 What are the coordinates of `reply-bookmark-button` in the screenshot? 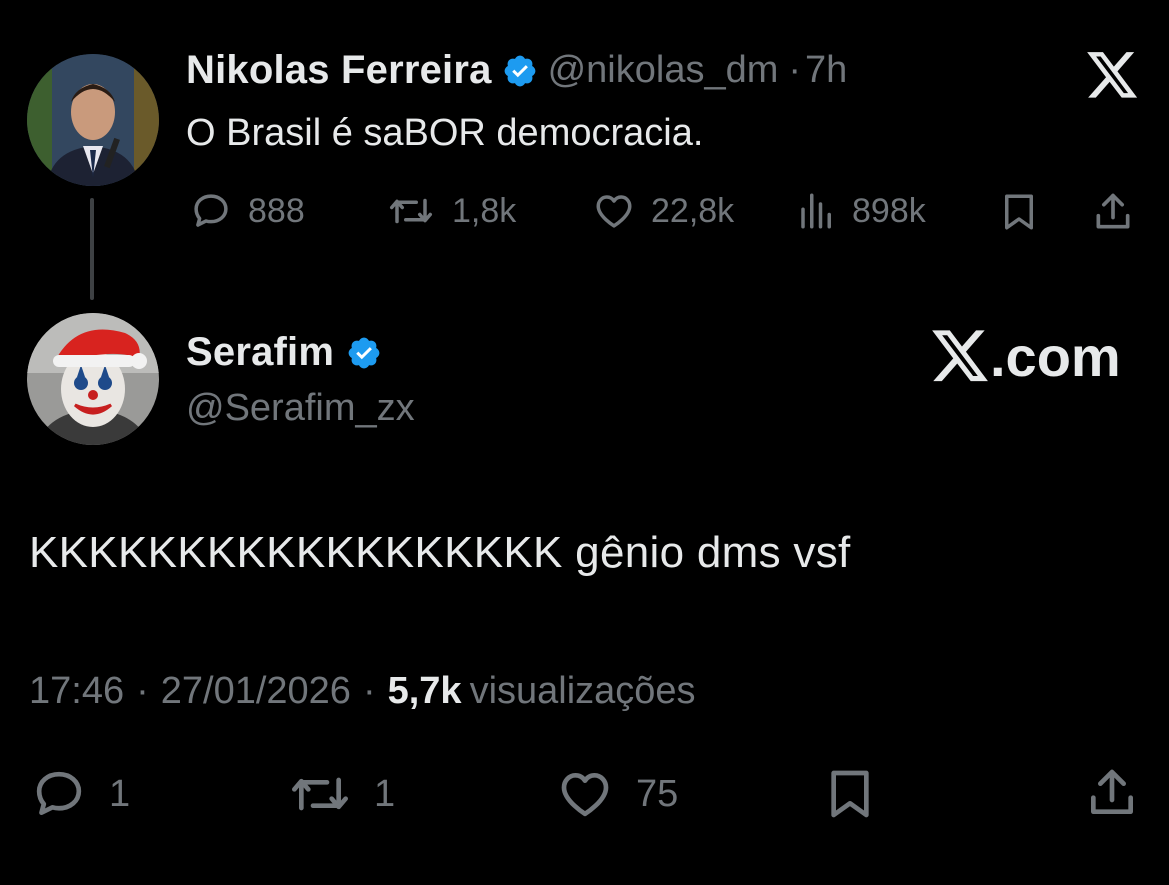 It's located at (850, 794).